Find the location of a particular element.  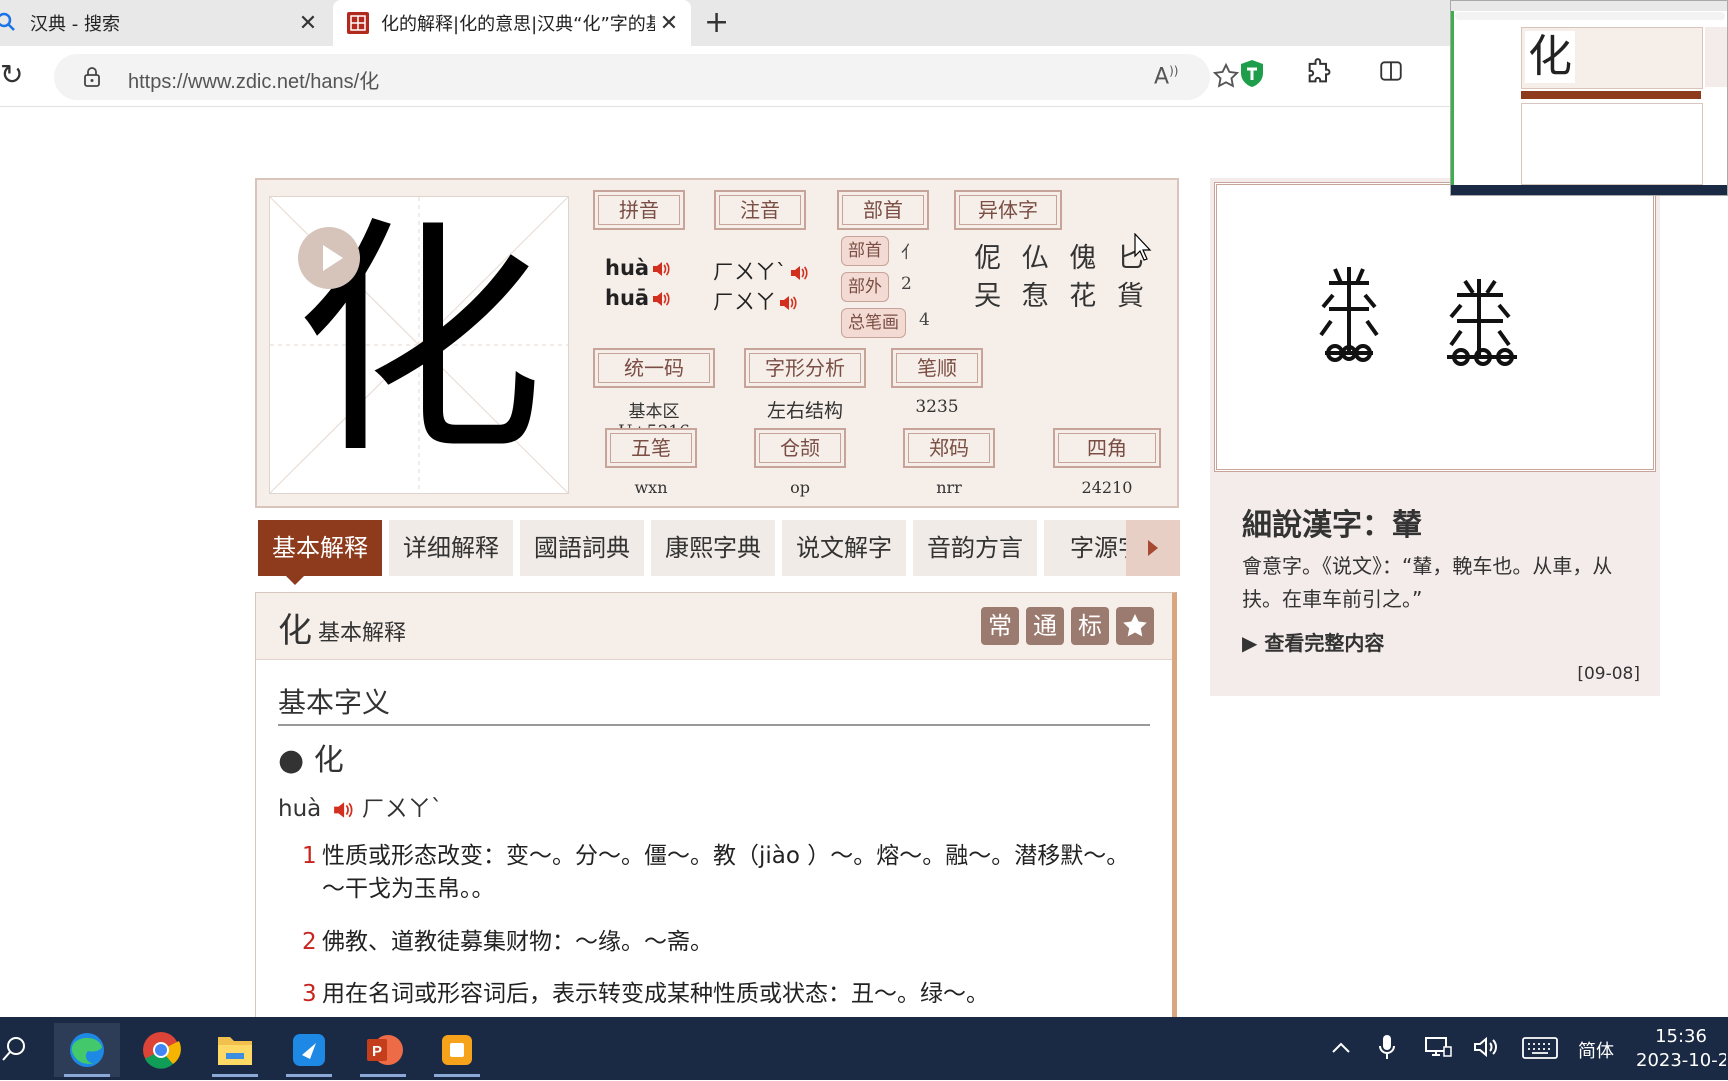

view-full-content-label: 查看完整内容 is located at coordinates (1324, 643).